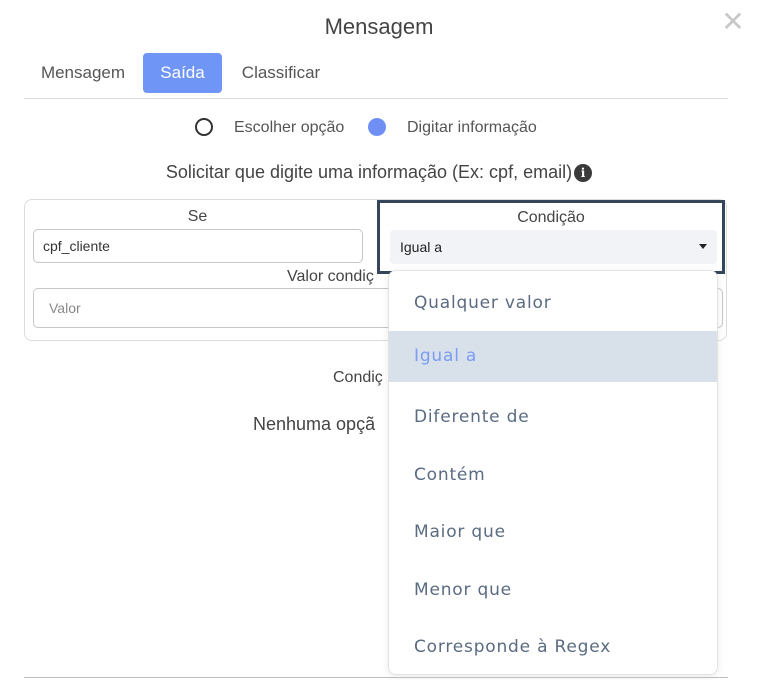  What do you see at coordinates (421, 247) in the screenshot?
I see `condicao-selected-value: Igual a` at bounding box center [421, 247].